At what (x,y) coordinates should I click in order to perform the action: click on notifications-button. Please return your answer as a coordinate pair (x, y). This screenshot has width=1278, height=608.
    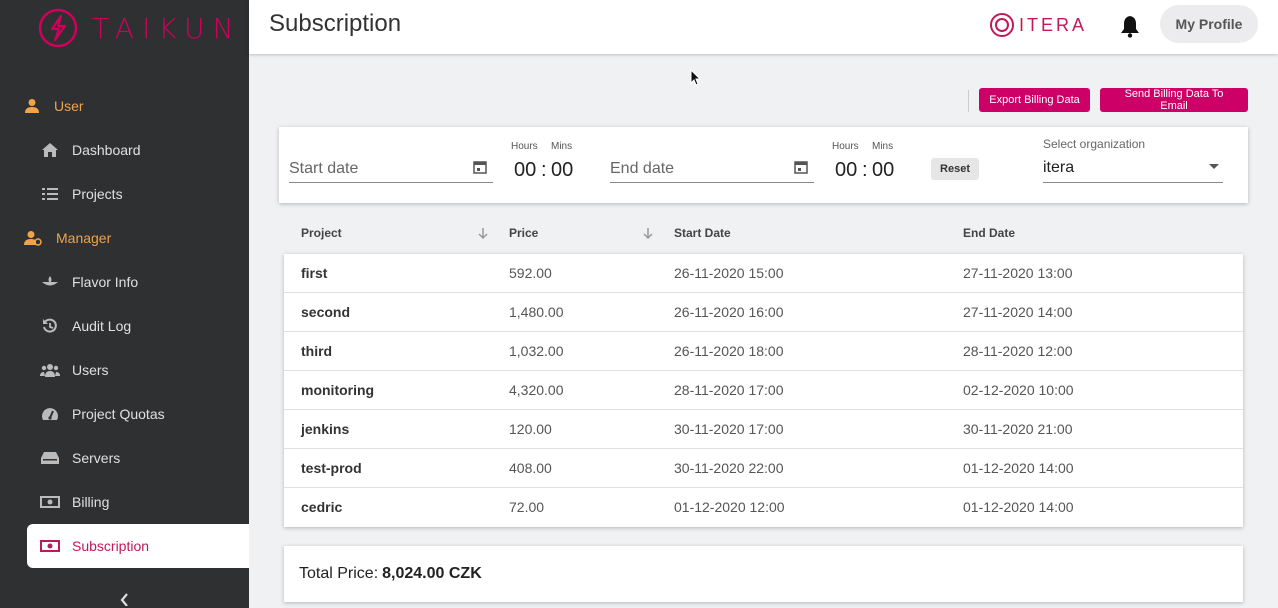
    Looking at the image, I should click on (1130, 28).